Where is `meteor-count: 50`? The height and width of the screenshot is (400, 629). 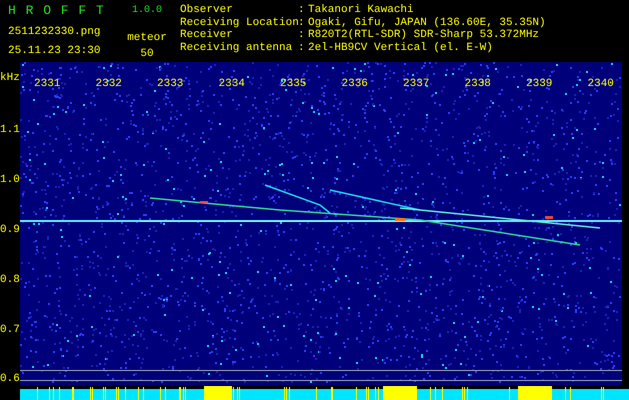 meteor-count: 50 is located at coordinates (147, 54).